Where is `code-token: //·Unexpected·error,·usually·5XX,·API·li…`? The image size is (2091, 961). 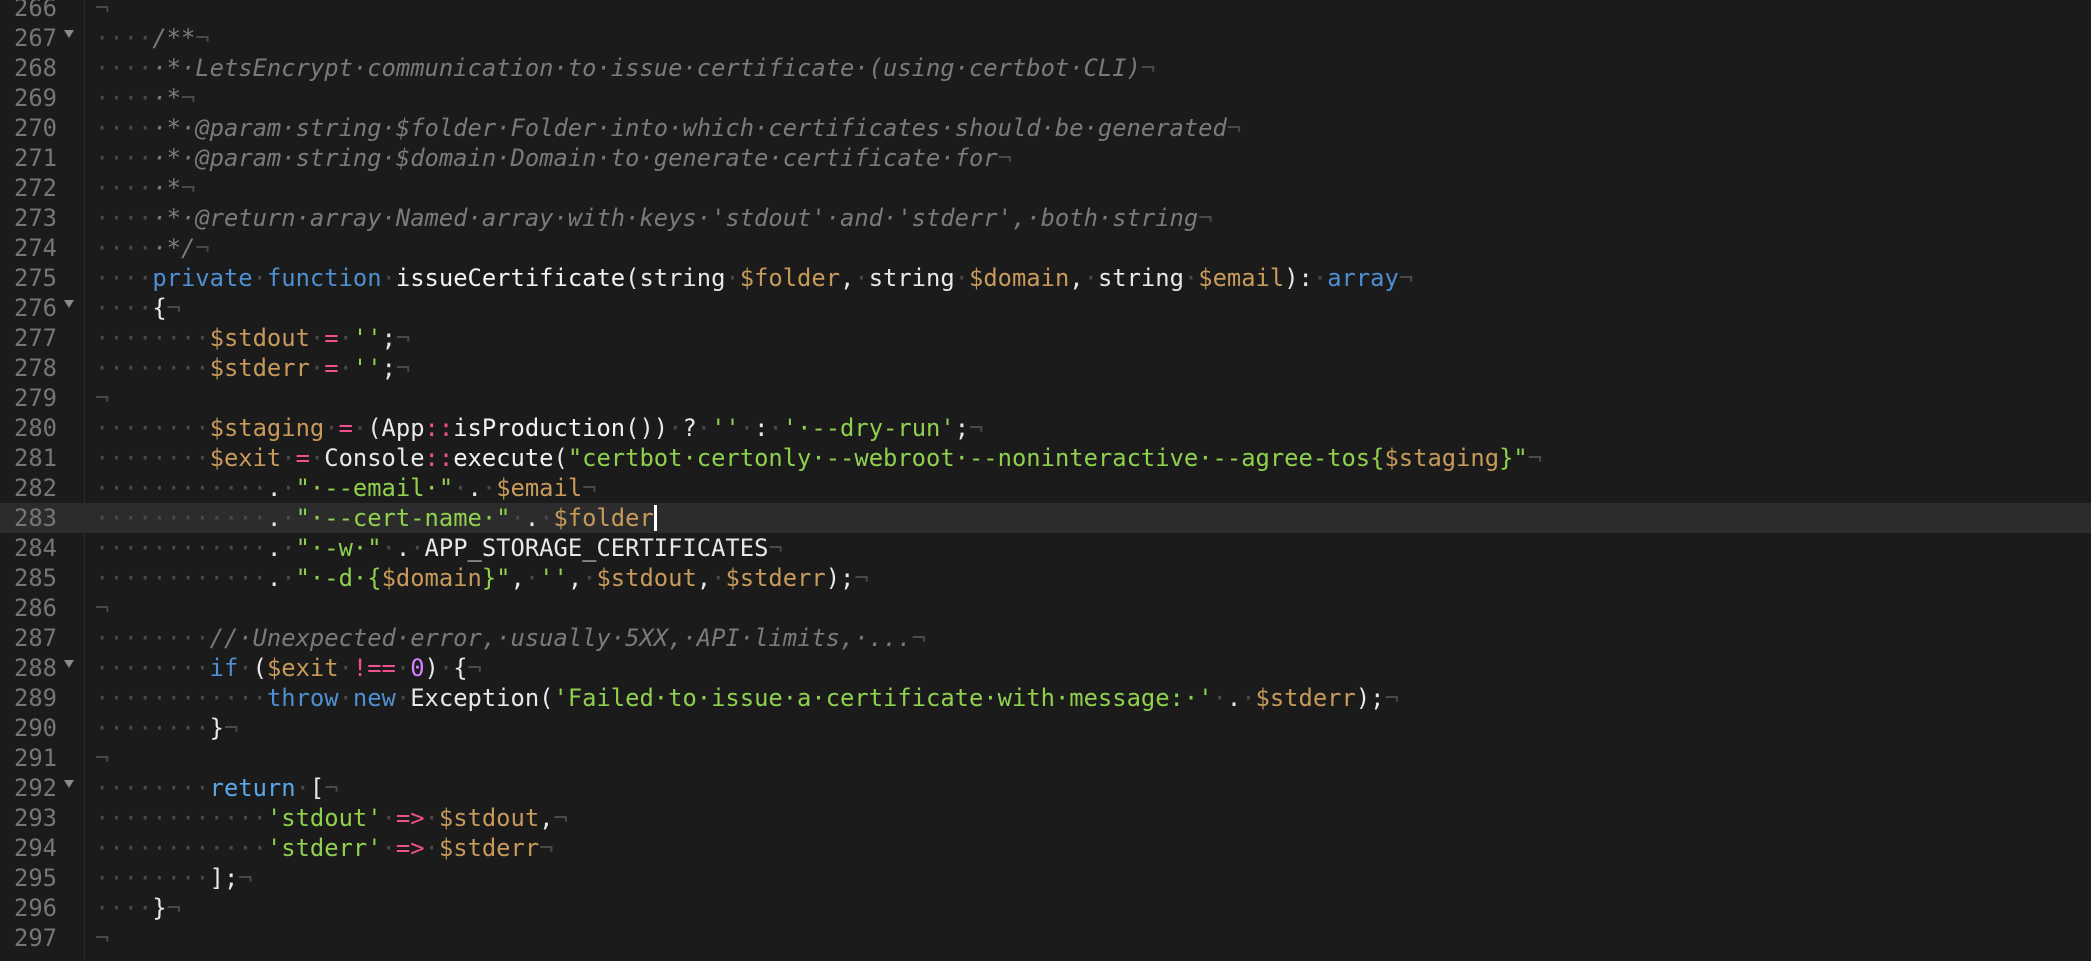
code-token: //·Unexpected·error,·usually·5XX,·API·li… is located at coordinates (560, 638).